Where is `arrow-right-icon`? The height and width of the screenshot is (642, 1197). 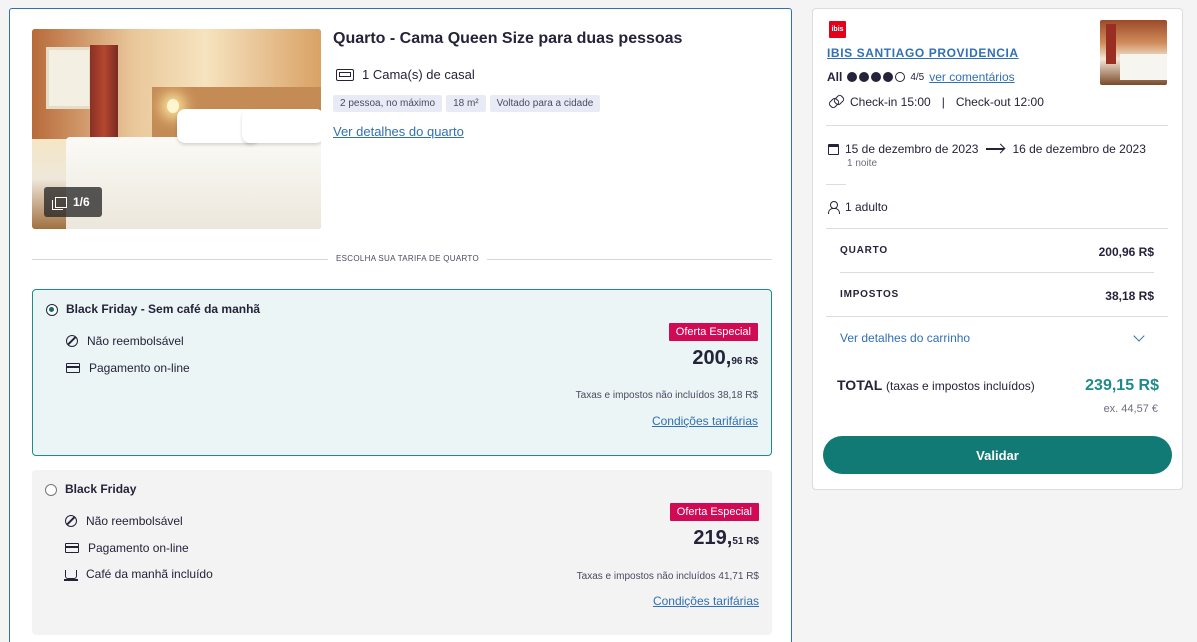
arrow-right-icon is located at coordinates (995, 149).